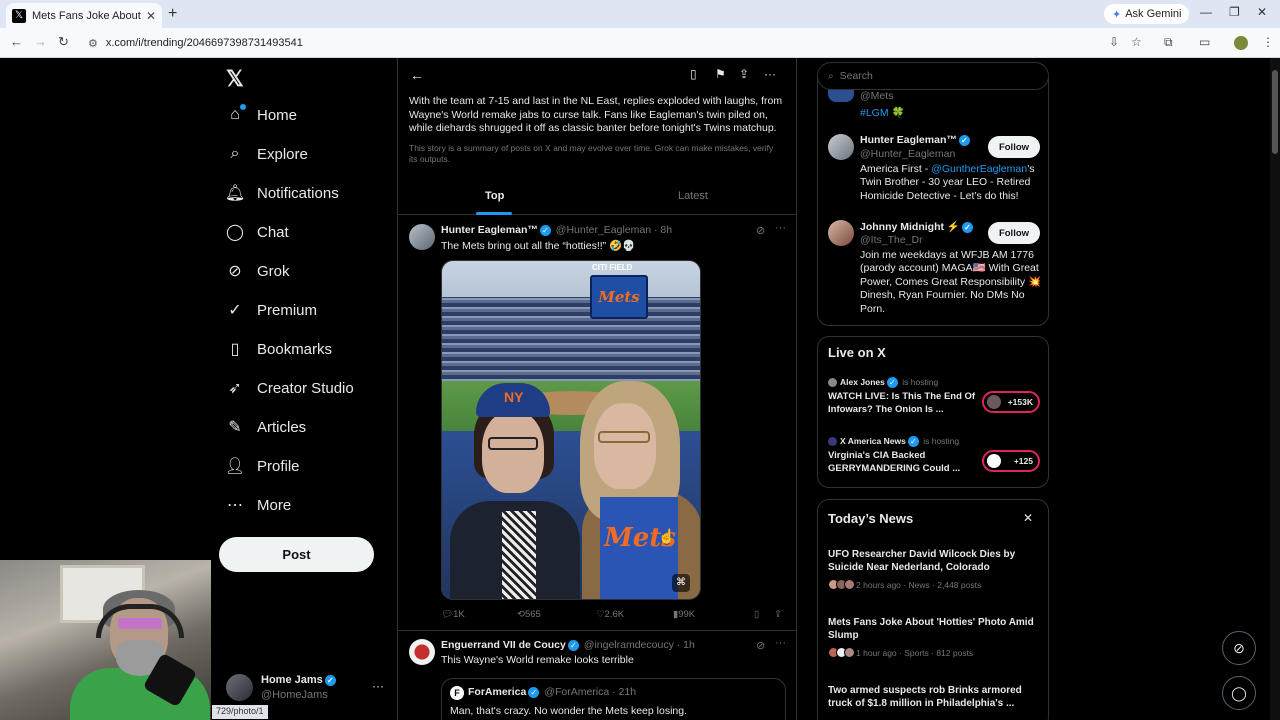 The width and height of the screenshot is (1280, 720). Describe the element at coordinates (1147, 14) in the screenshot. I see `ask-gemini-button: ✦ Ask Gemini` at that location.